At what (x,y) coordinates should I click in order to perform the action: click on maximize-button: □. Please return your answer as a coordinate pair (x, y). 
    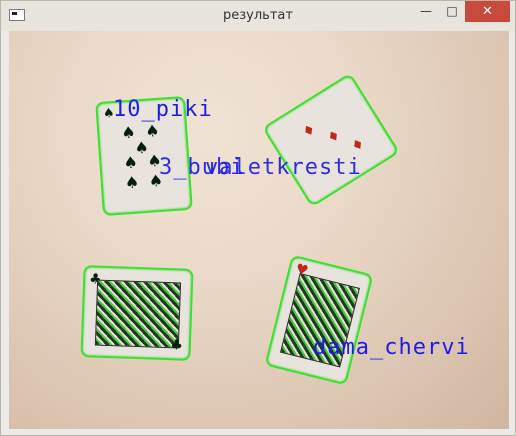
    Looking at the image, I should click on (452, 11).